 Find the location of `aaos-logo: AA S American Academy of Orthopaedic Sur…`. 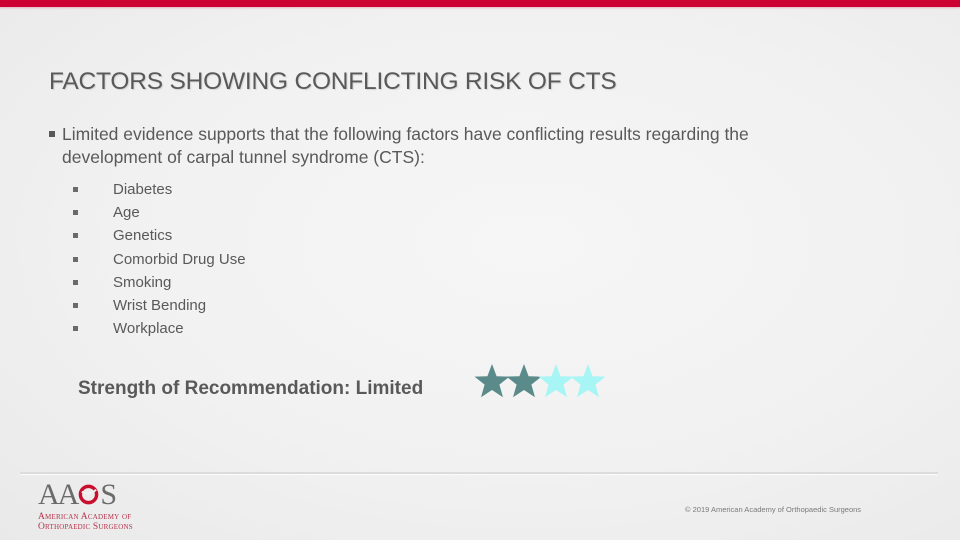

aaos-logo: AA S American Academy of Orthopaedic Sur… is located at coordinates (103, 505).